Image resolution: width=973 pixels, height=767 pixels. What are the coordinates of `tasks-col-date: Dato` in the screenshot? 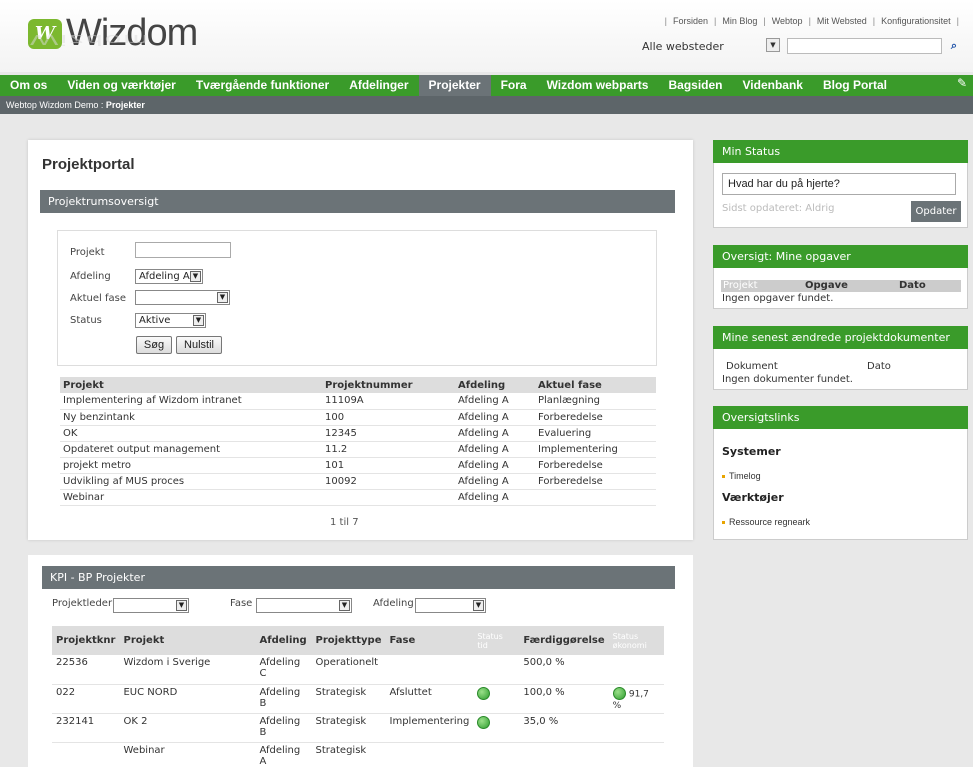 It's located at (912, 285).